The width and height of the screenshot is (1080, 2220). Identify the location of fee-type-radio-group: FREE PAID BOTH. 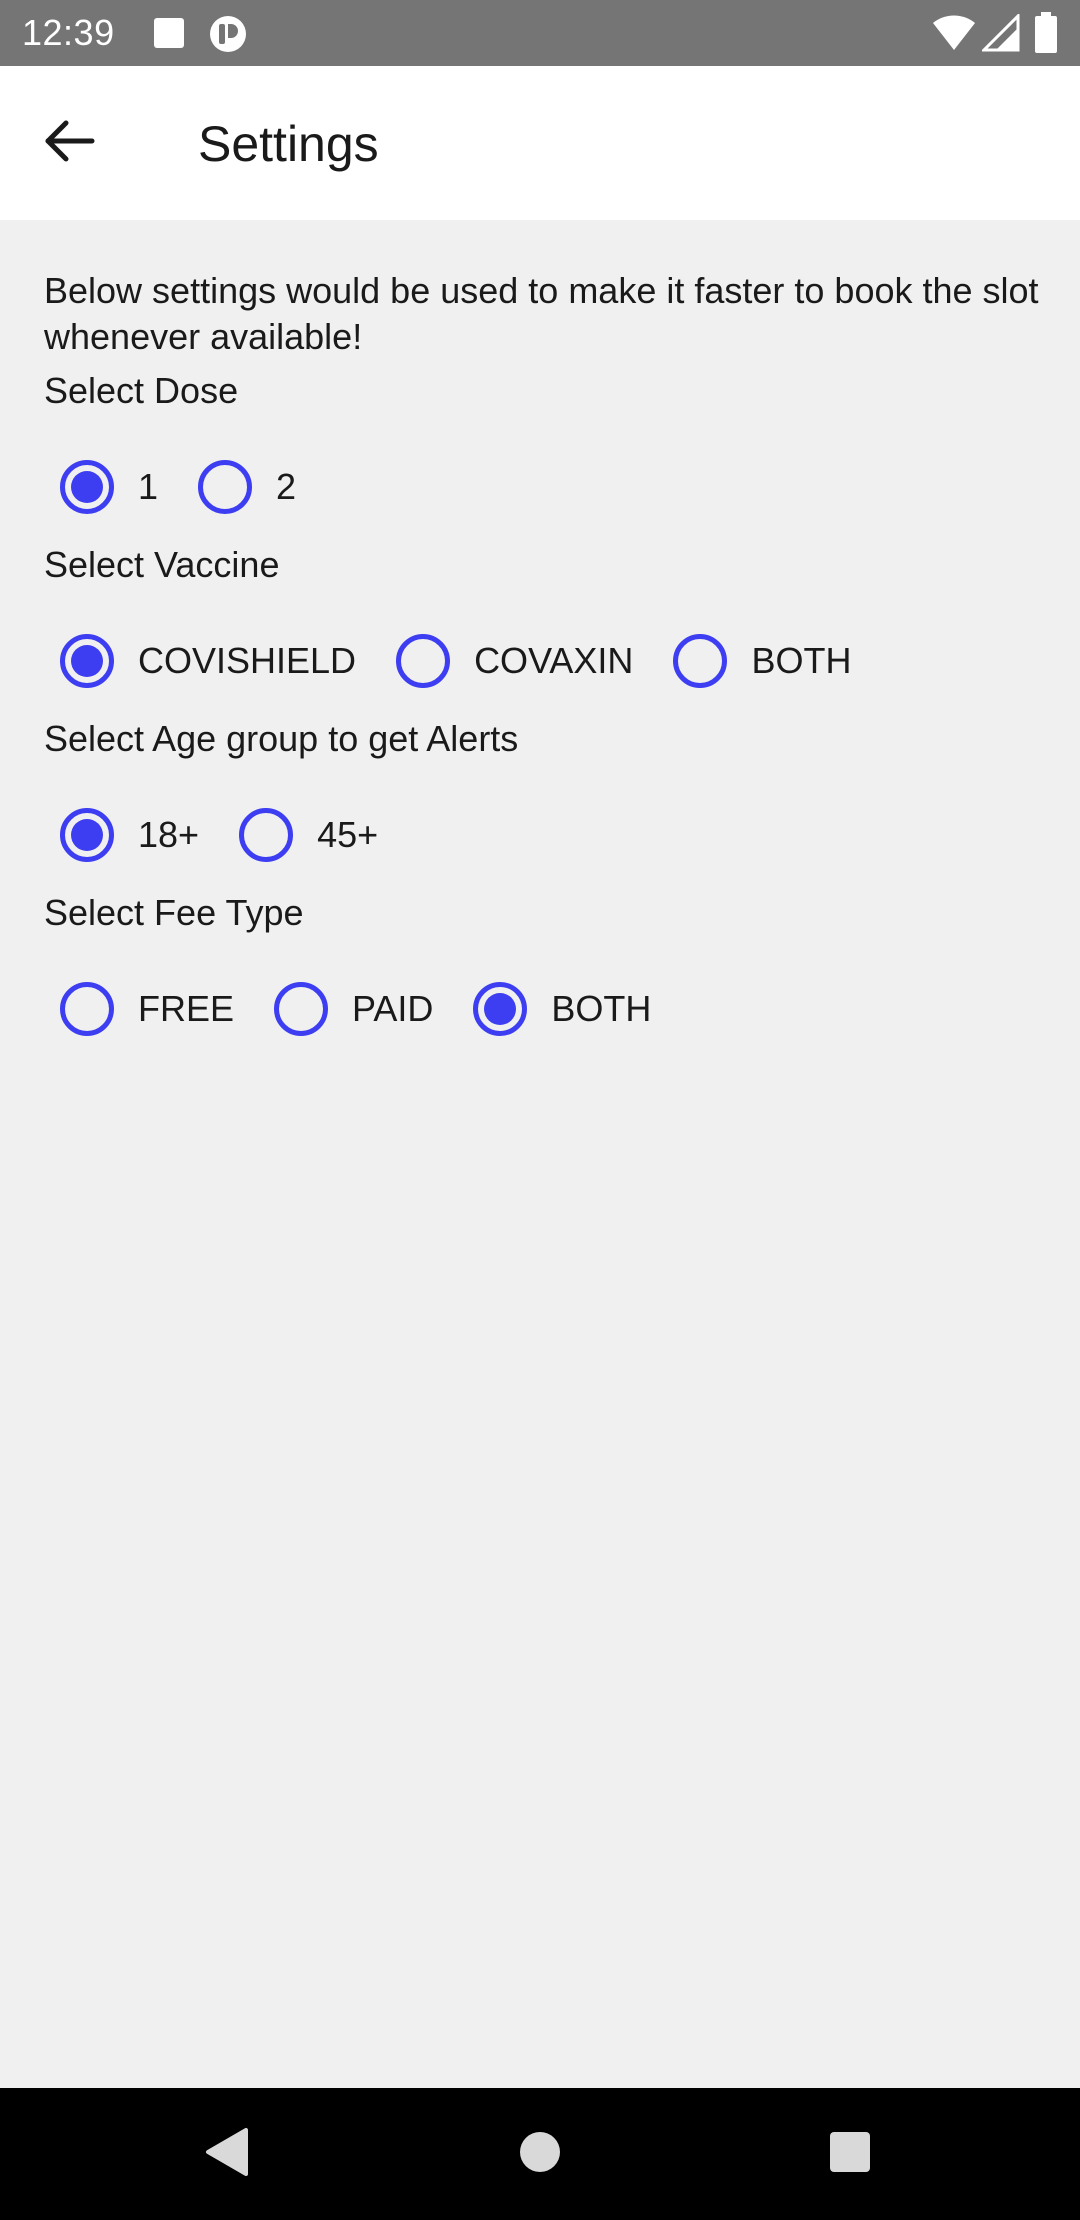
(359, 1009).